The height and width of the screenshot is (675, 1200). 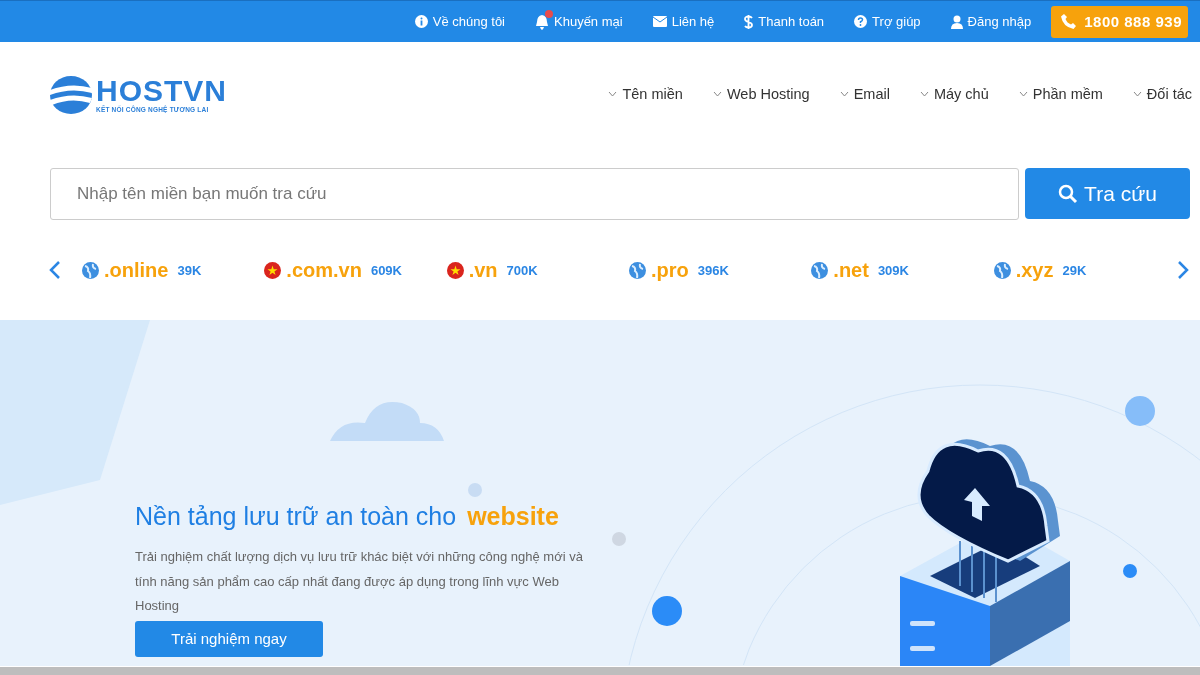 I want to click on domain-count: 39K, so click(x=189, y=270).